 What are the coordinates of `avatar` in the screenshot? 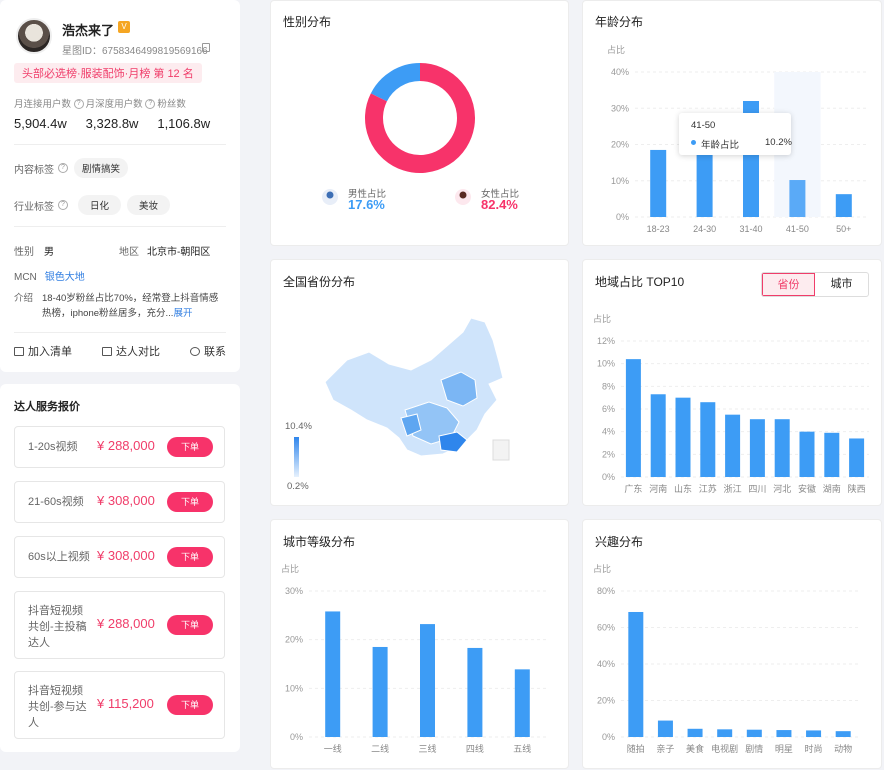 It's located at (34, 36).